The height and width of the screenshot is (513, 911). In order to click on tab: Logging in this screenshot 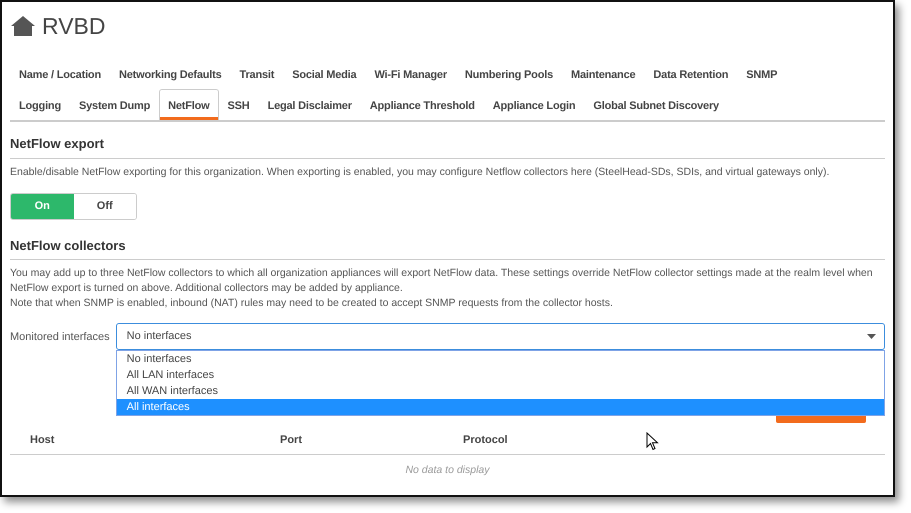, I will do `click(40, 104)`.